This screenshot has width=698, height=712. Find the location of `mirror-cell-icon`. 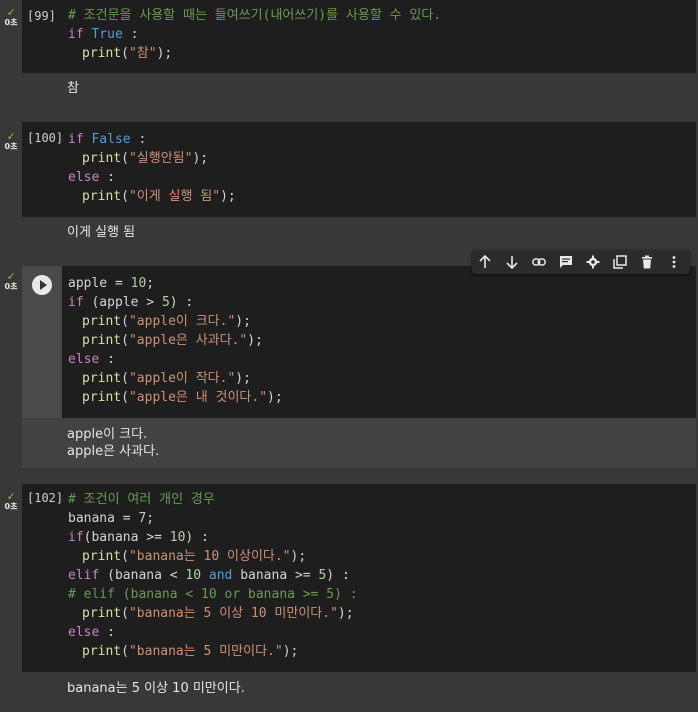

mirror-cell-icon is located at coordinates (620, 262).